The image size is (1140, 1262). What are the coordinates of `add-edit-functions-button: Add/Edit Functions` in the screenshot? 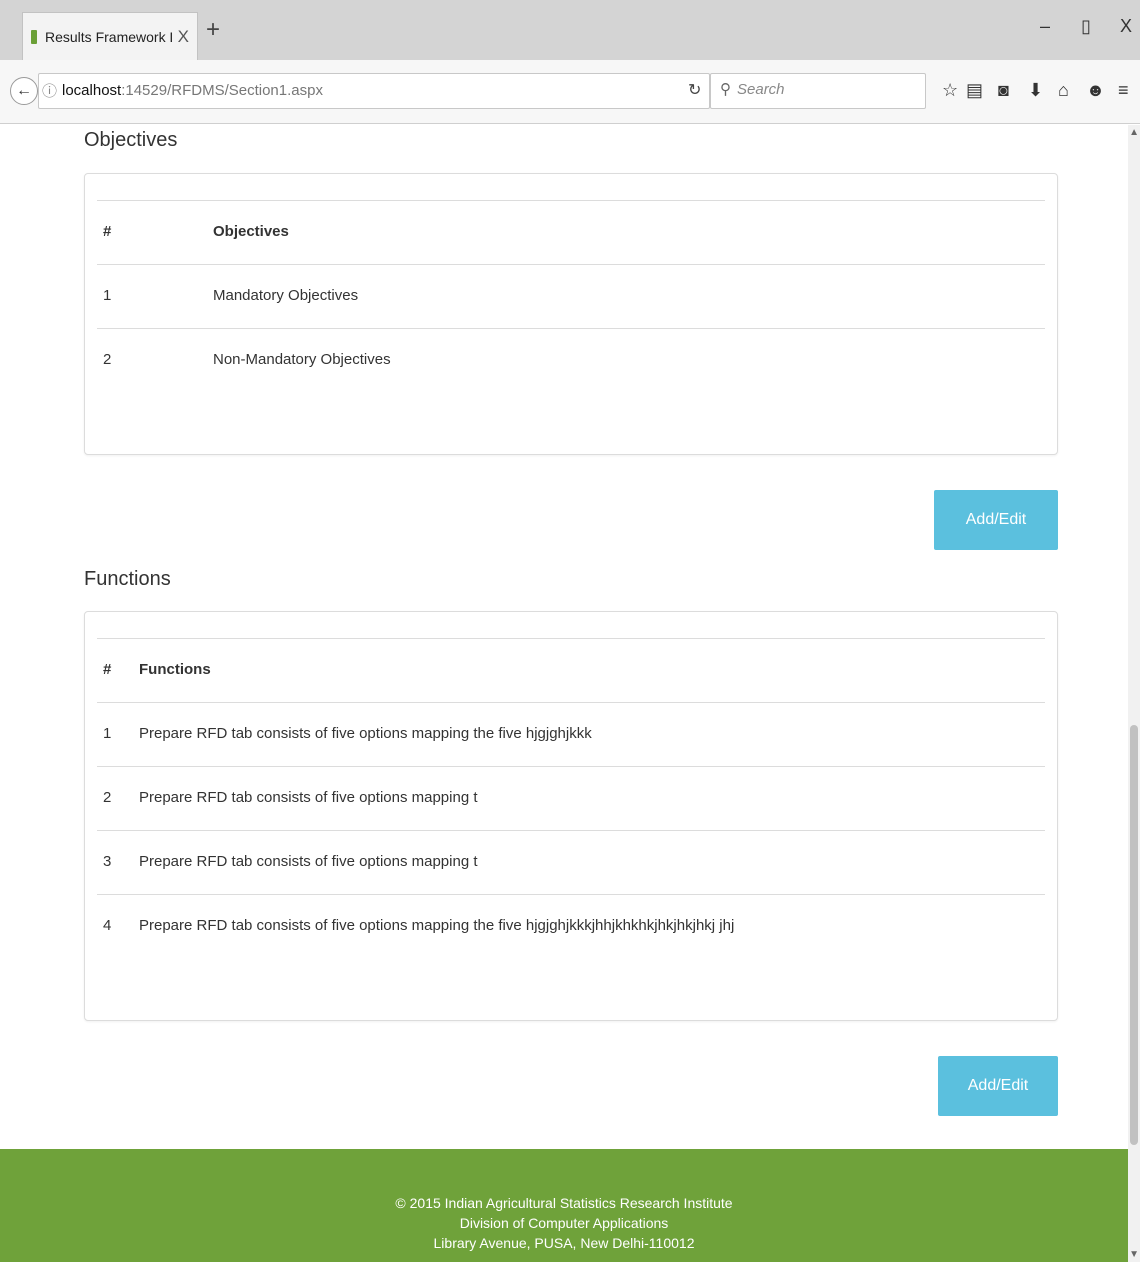 It's located at (998, 1105).